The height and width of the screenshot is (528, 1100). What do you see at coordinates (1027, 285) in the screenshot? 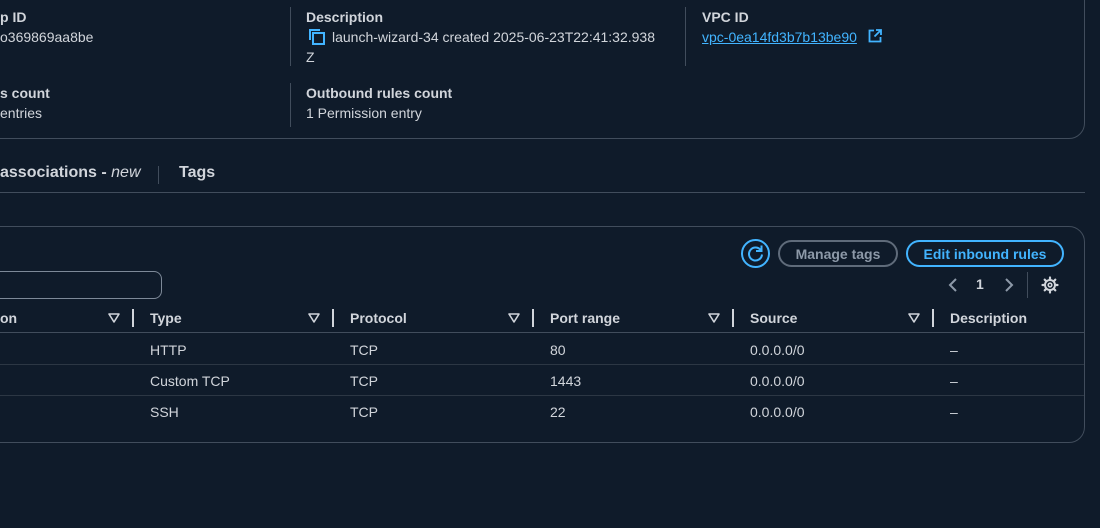
I see `pager-divider` at bounding box center [1027, 285].